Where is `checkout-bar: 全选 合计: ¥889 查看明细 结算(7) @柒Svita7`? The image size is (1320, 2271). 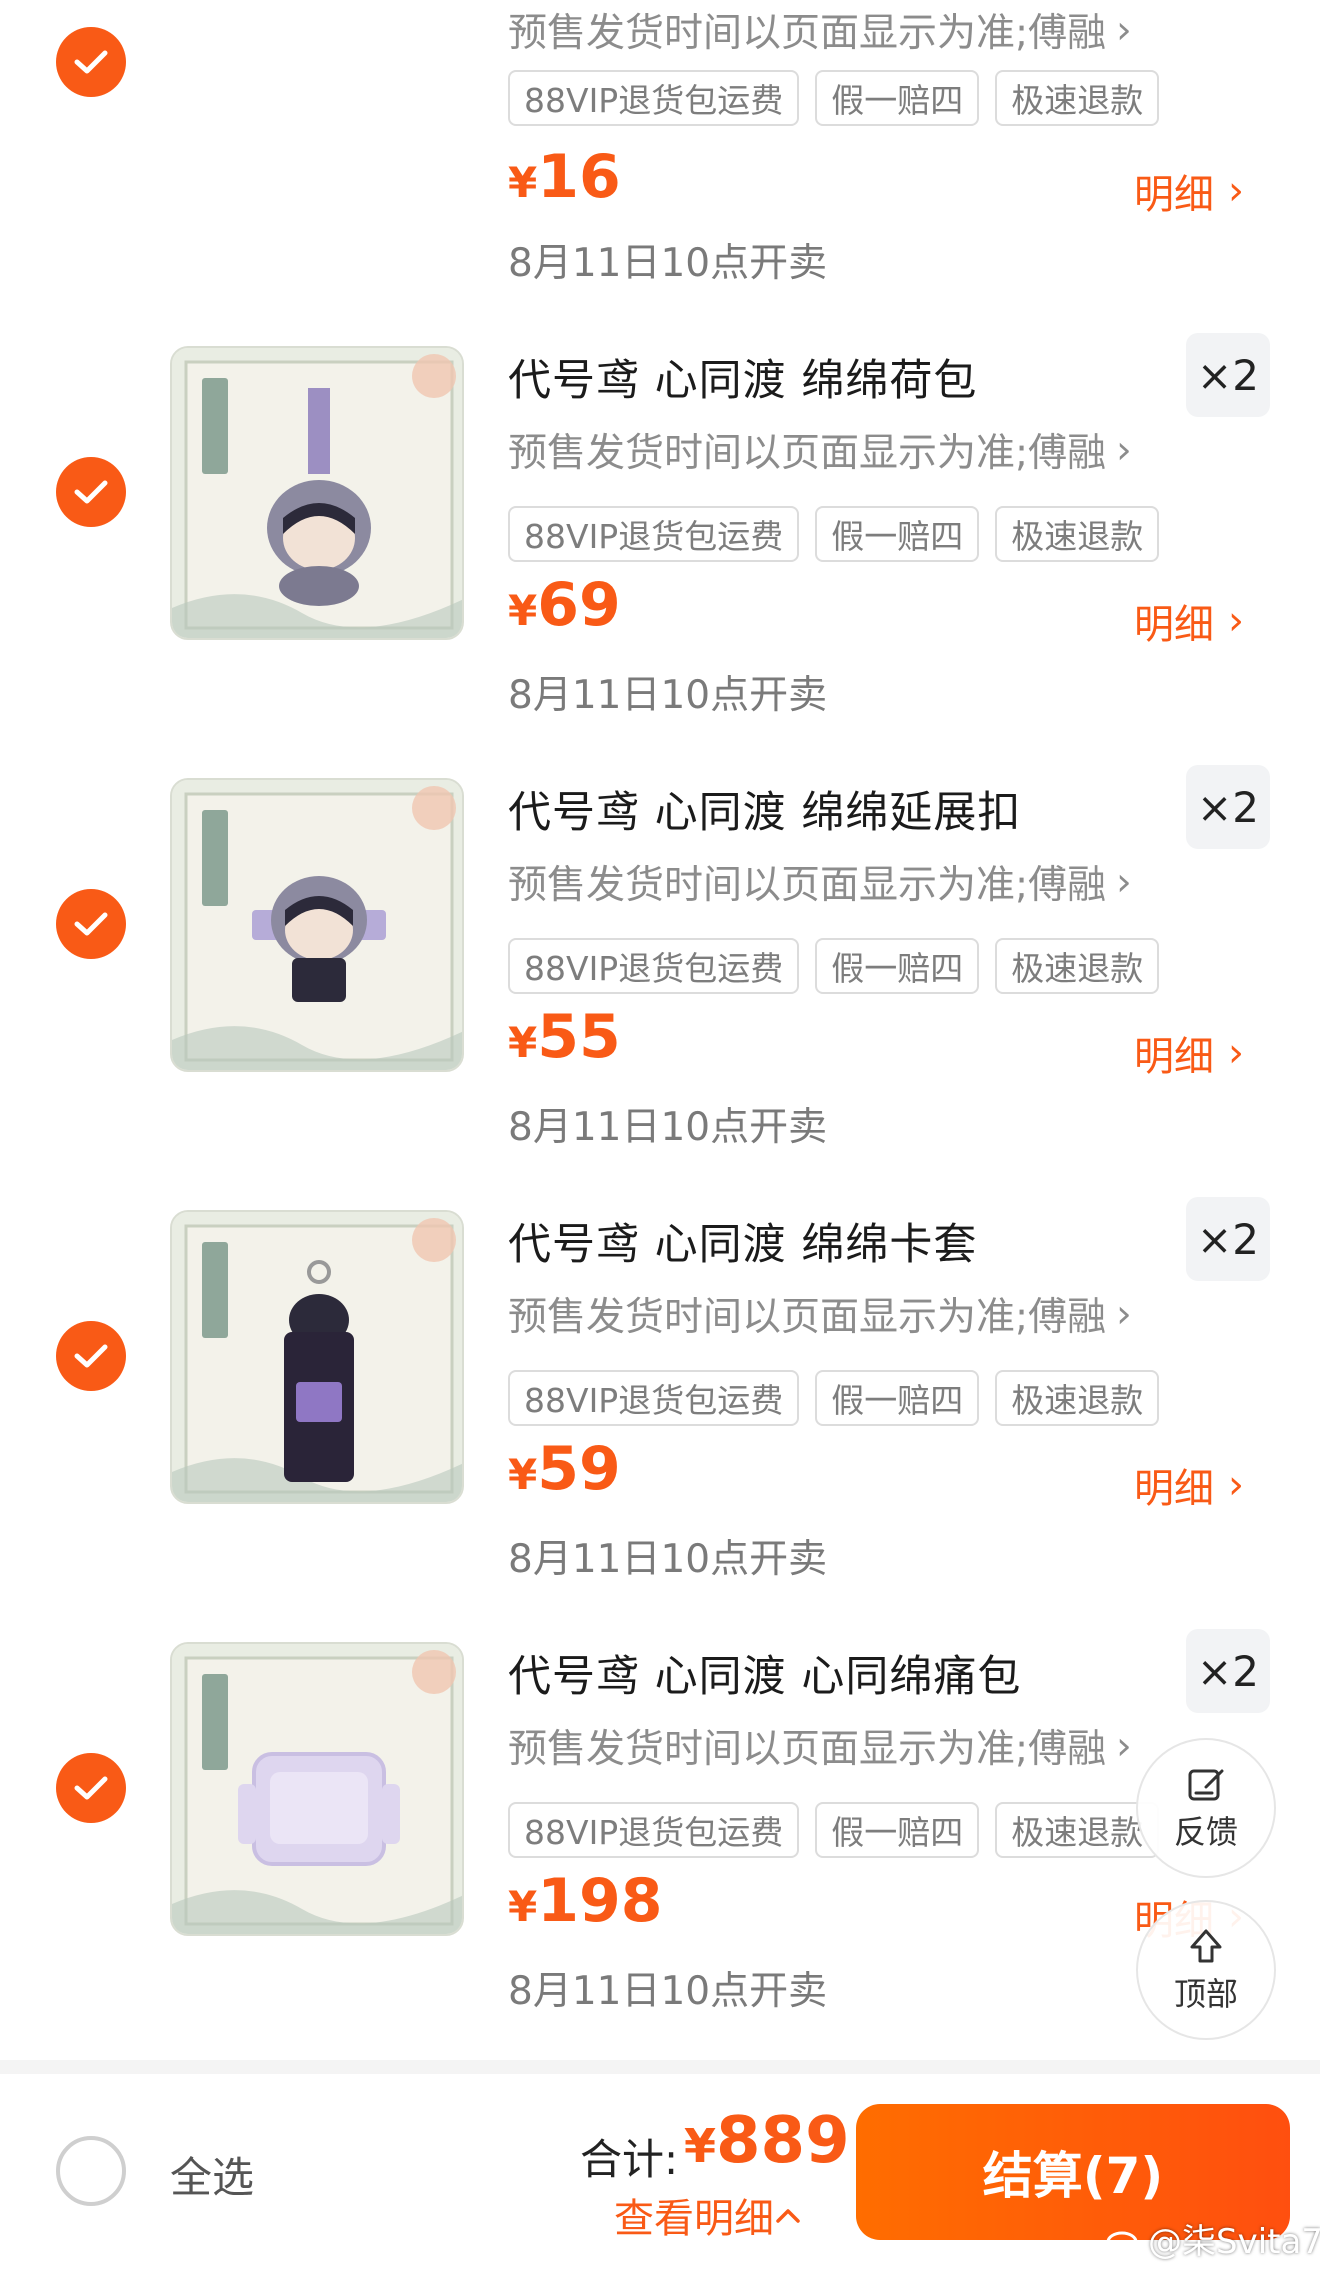 checkout-bar: 全选 合计: ¥889 查看明细 结算(7) @柒Svita7 is located at coordinates (660, 2172).